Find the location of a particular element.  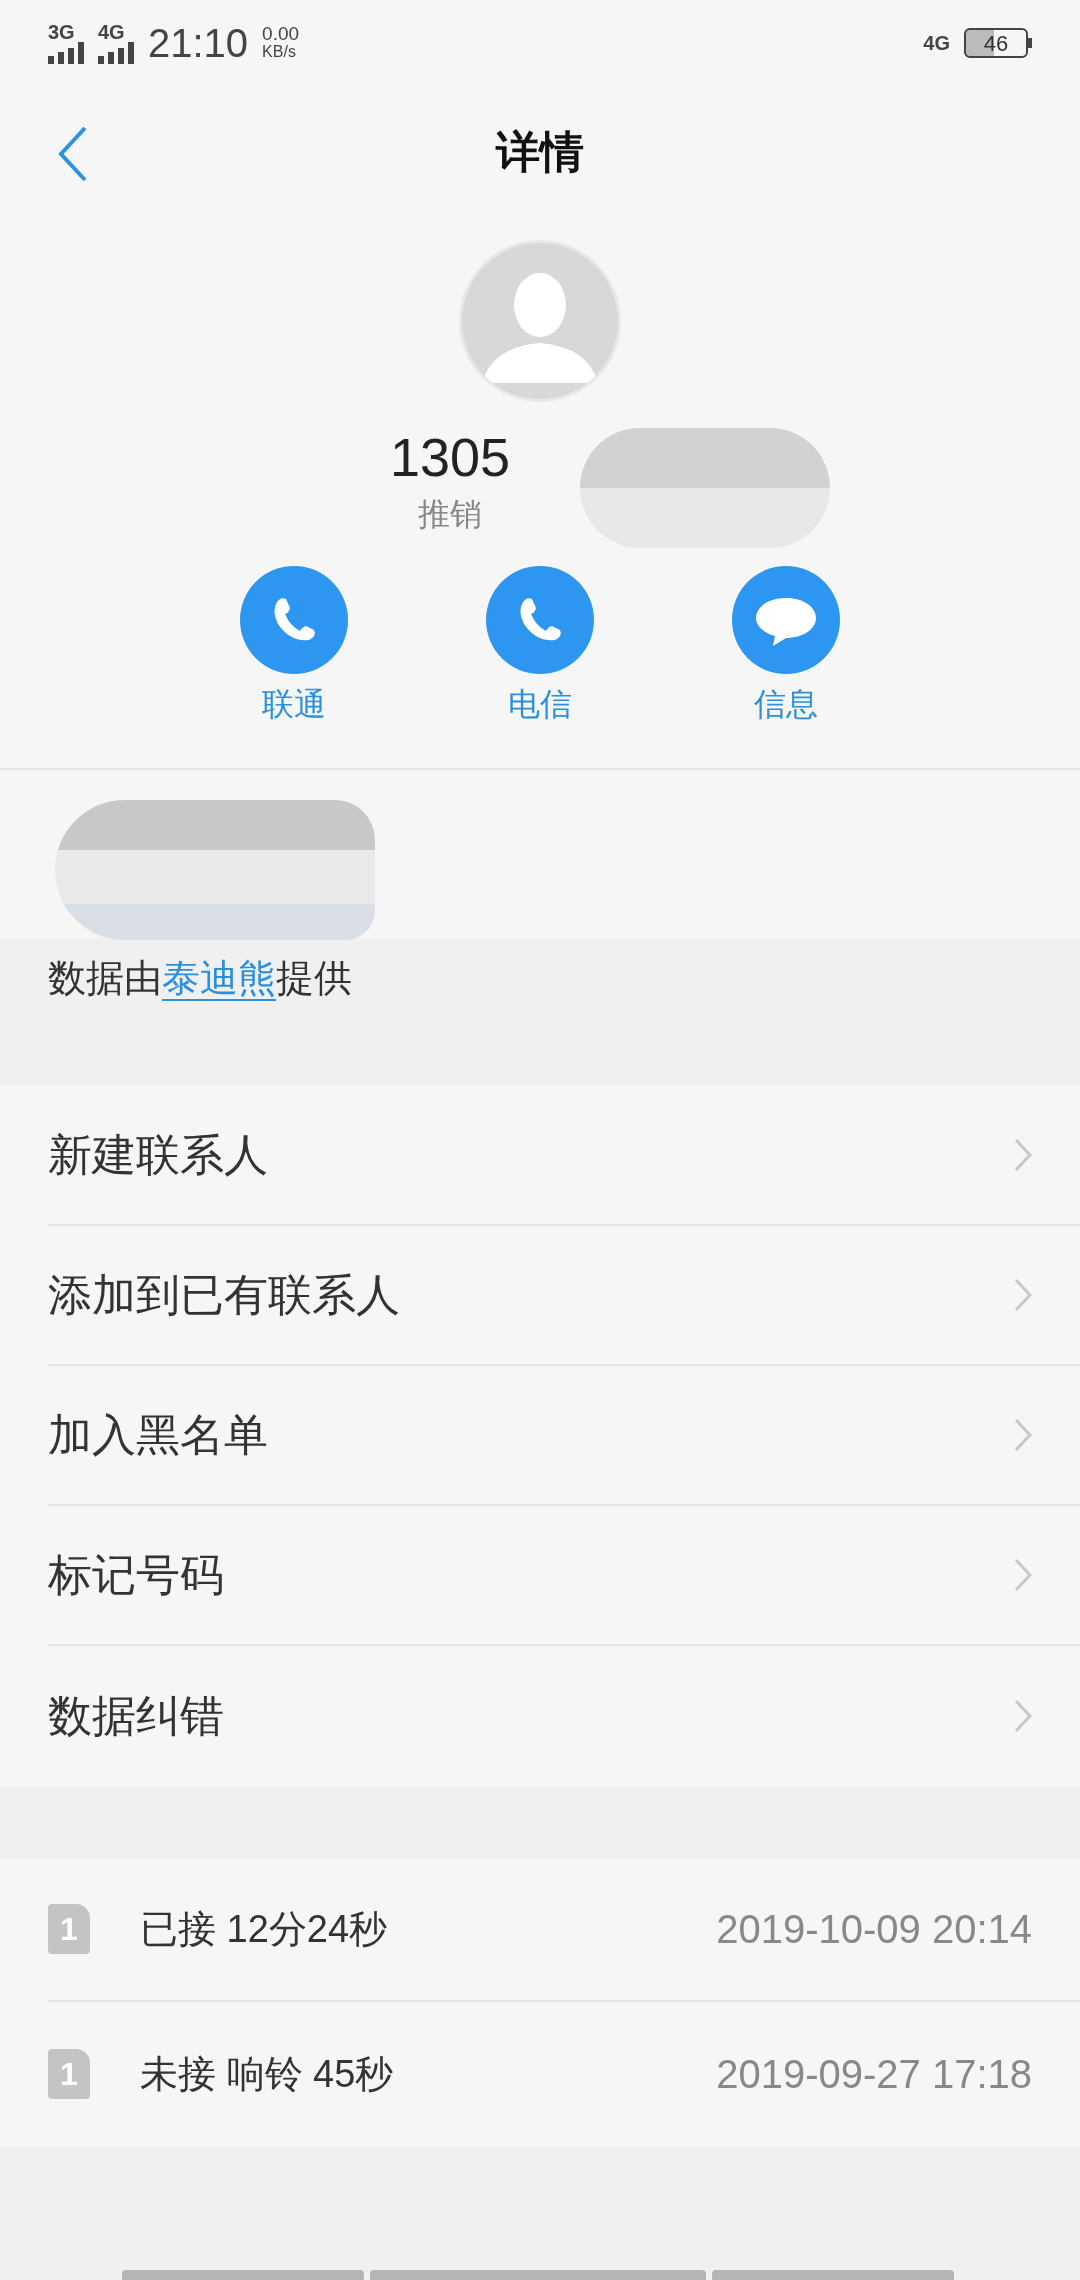

call-detail: 未接 响铃 45秒 is located at coordinates (267, 2074).